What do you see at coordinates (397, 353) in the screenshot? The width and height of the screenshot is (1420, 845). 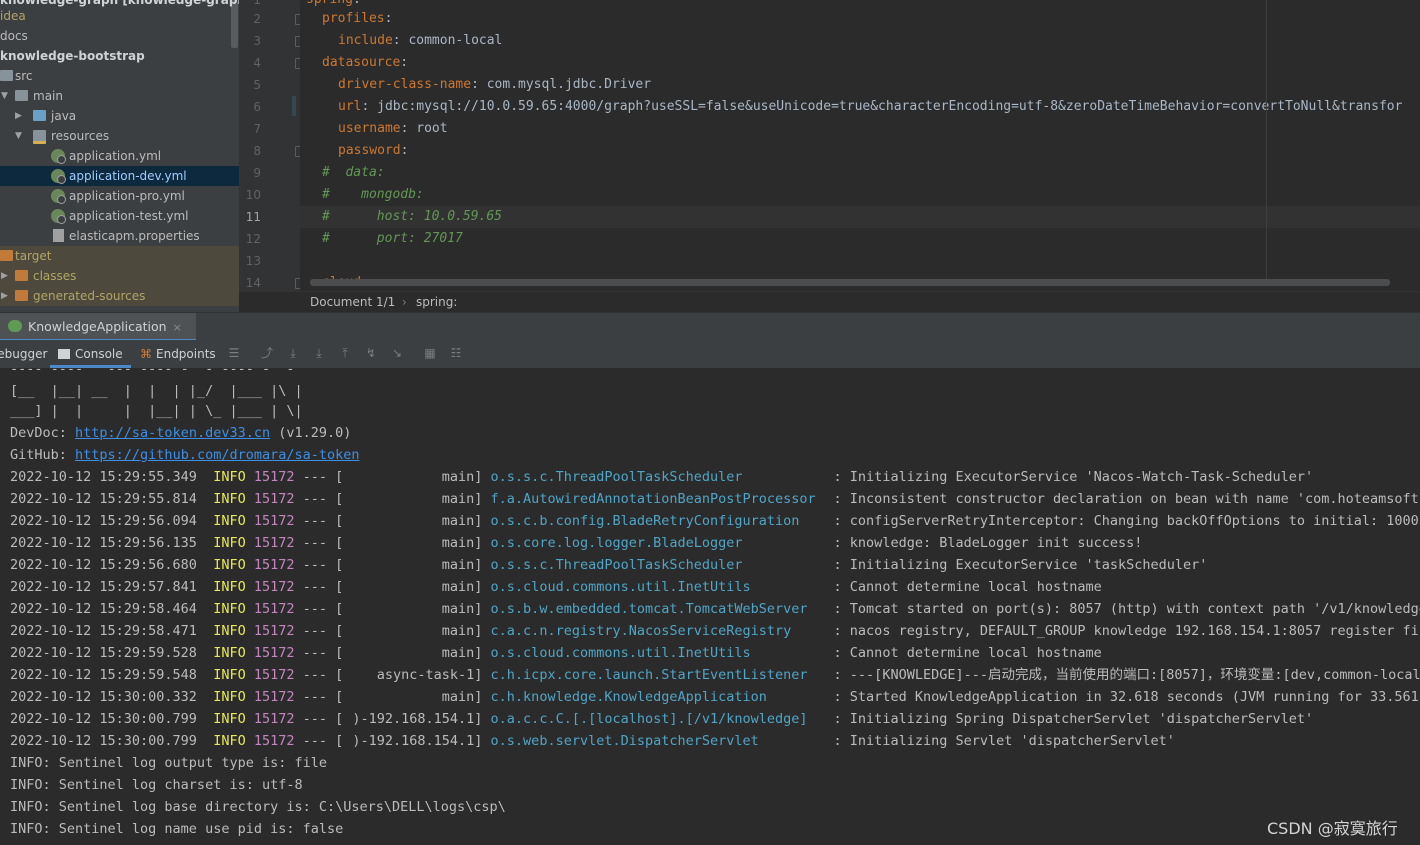 I see `evaluate-icon: ↘` at bounding box center [397, 353].